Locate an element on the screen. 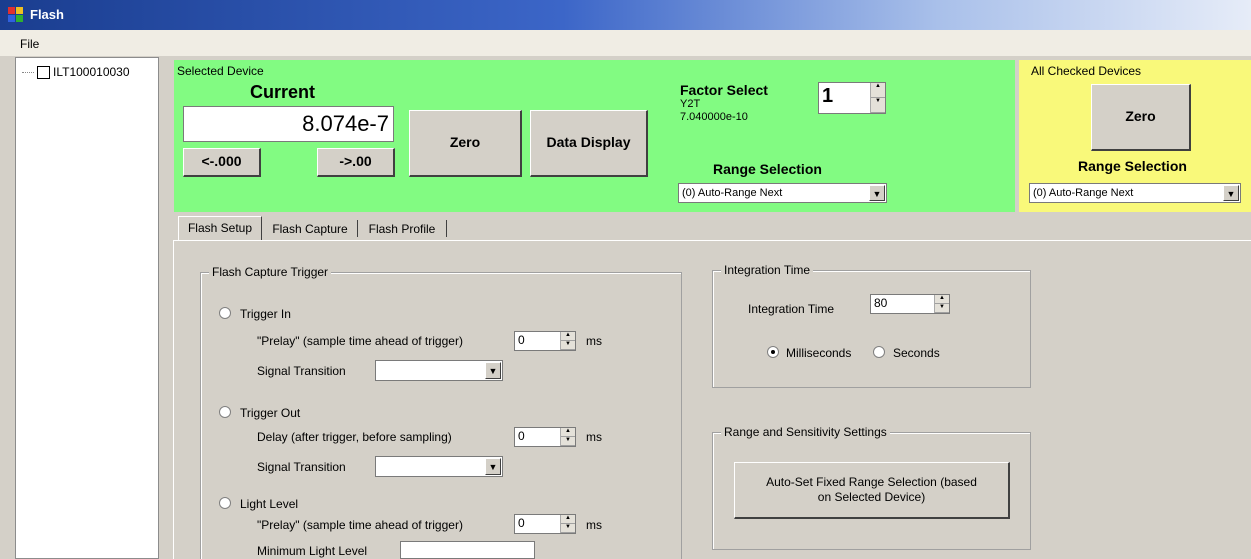 This screenshot has height=559, width=1251. factor-value: 7.040000e-10 is located at coordinates (714, 117).